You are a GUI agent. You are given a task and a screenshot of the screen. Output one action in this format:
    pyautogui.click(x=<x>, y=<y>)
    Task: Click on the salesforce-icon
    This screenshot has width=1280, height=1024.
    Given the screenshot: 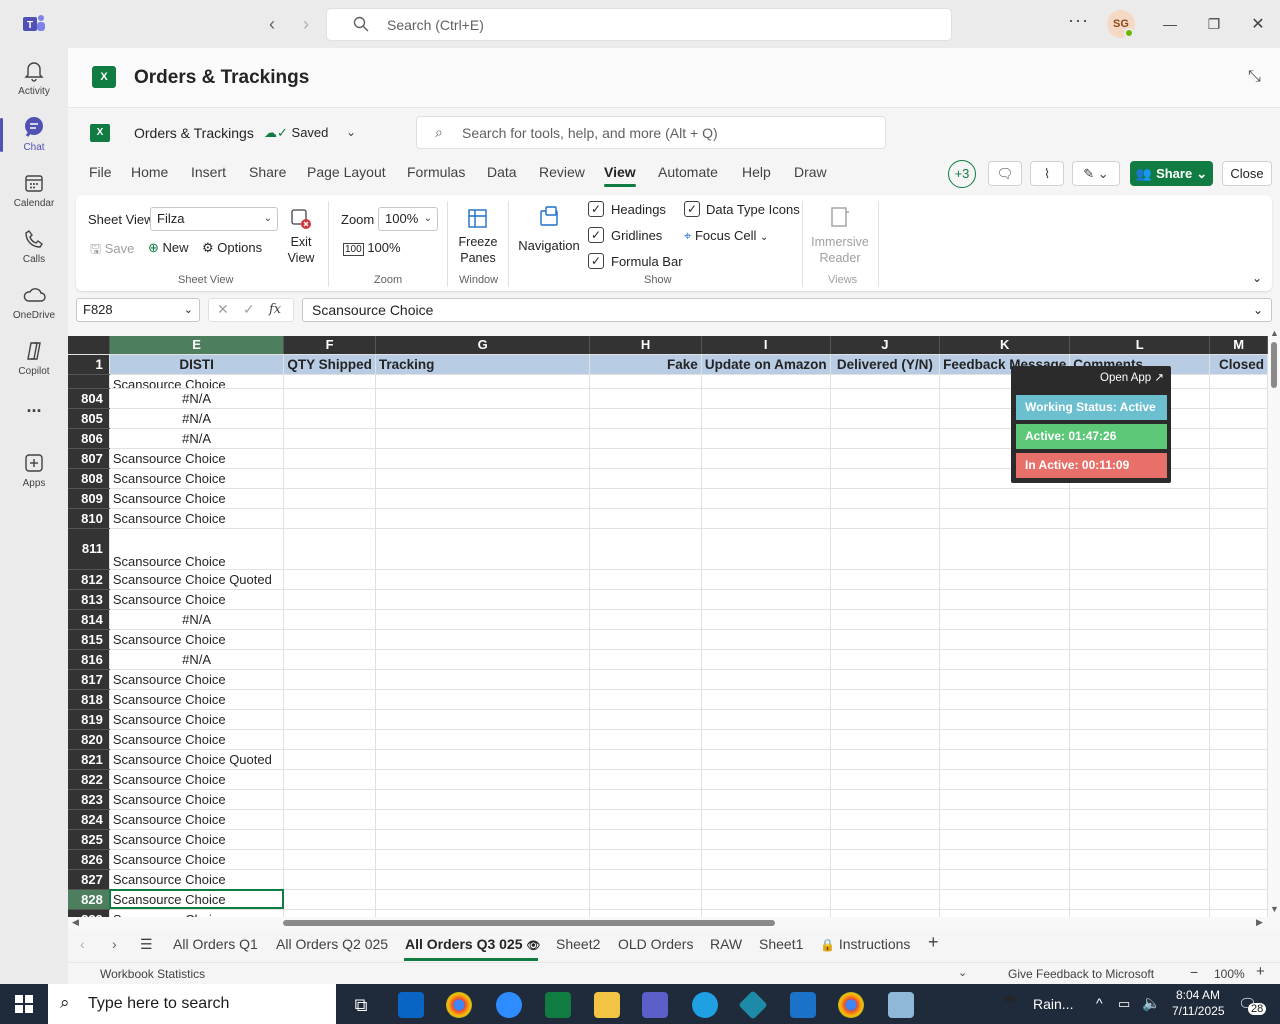 What is the action you would take?
    pyautogui.click(x=803, y=1005)
    